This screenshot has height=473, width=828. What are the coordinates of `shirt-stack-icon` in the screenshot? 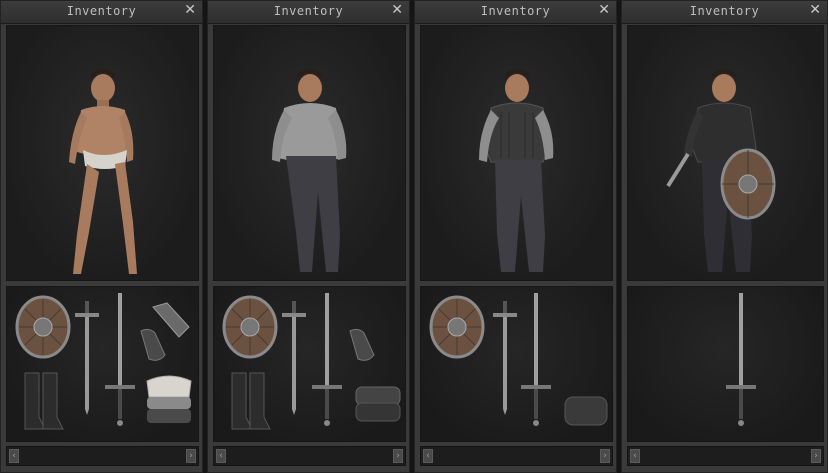 It's located at (169, 400).